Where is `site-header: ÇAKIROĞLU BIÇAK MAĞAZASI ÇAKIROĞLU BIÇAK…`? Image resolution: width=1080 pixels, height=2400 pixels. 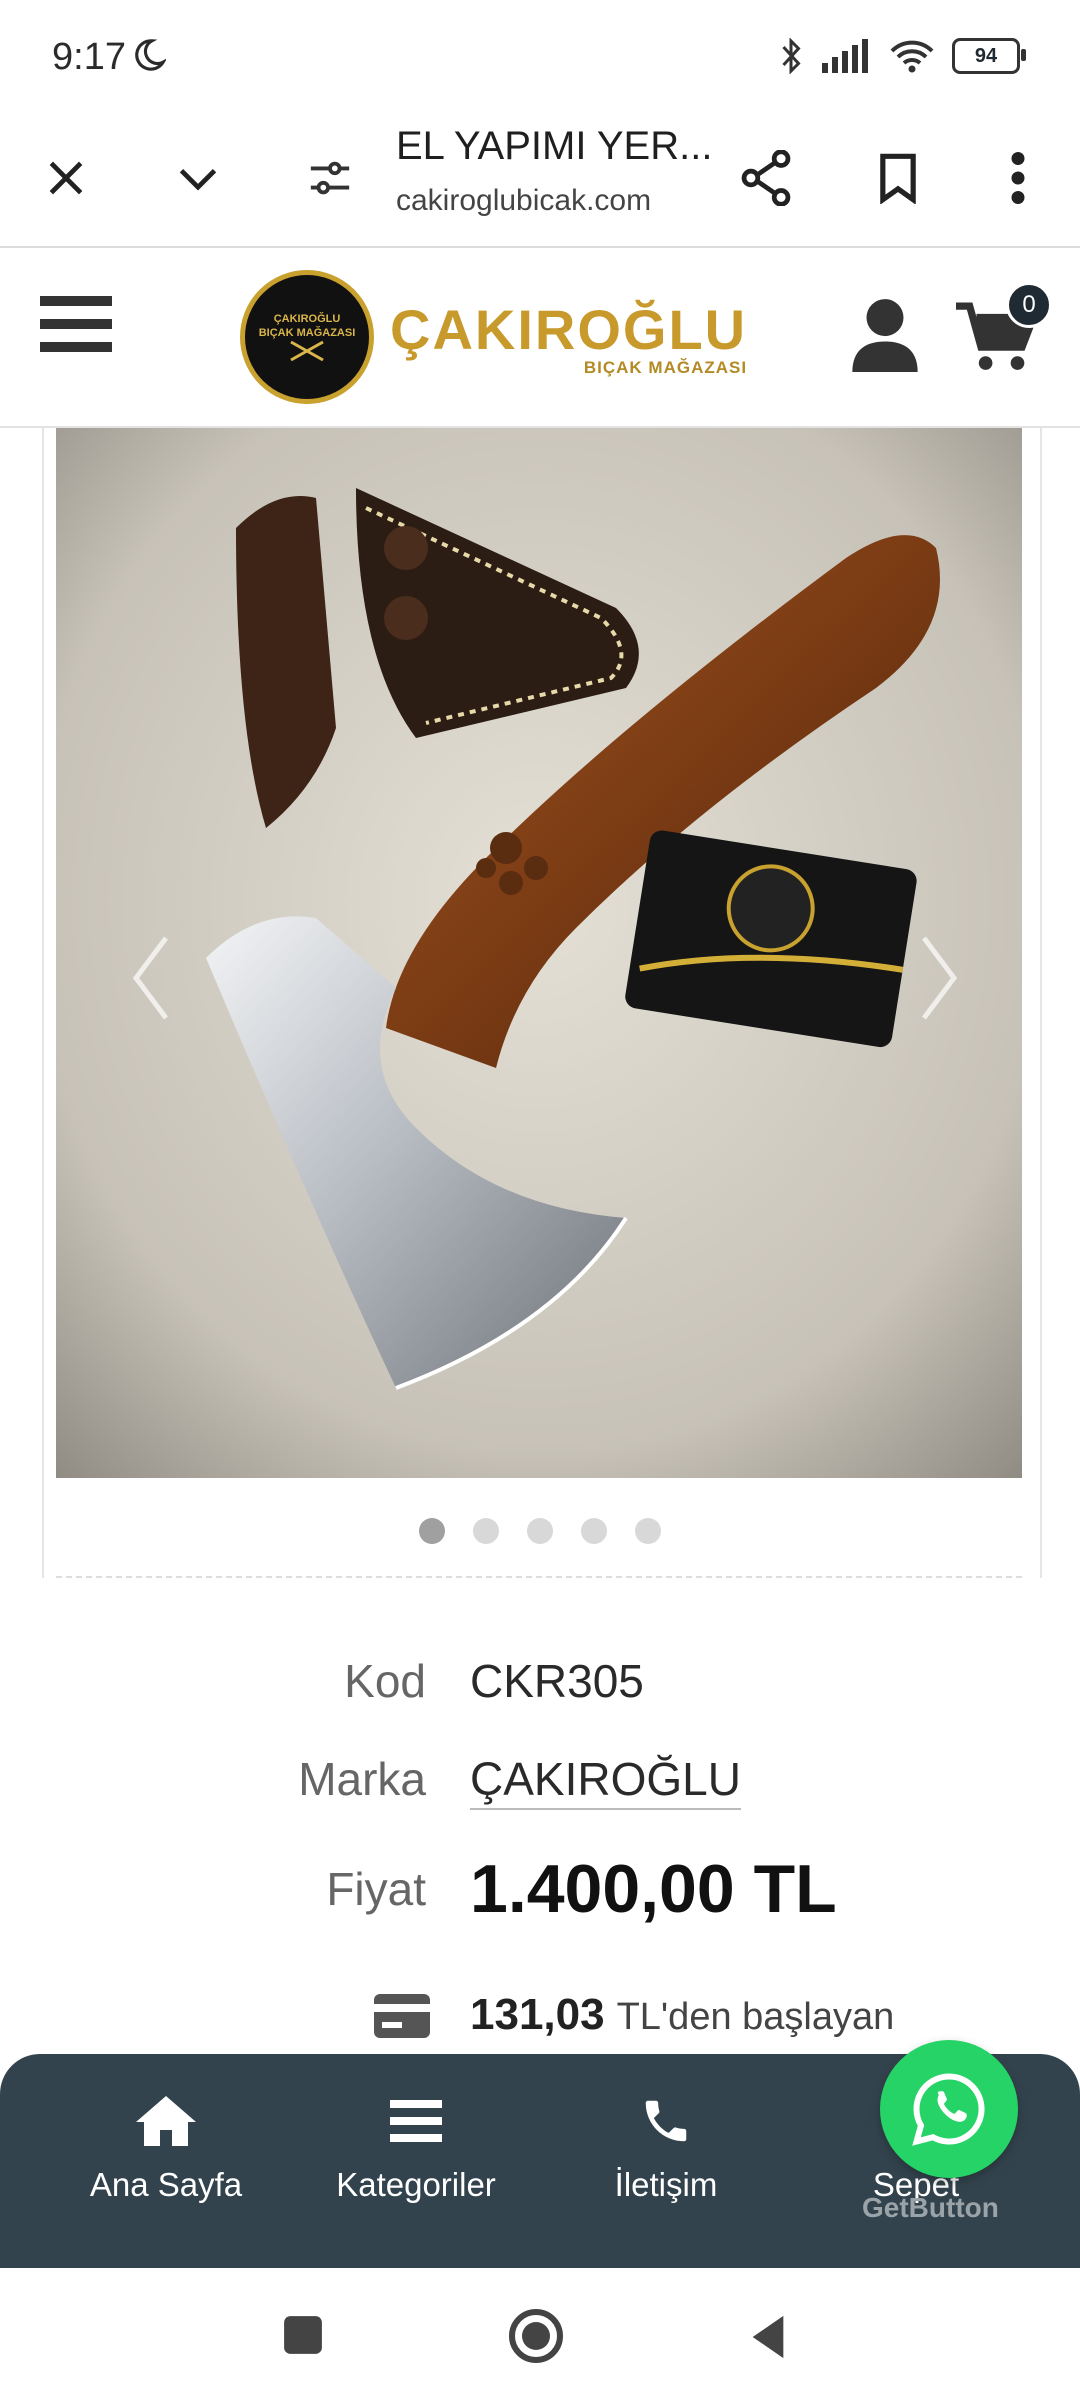 site-header: ÇAKIROĞLU BIÇAK MAĞAZASI ÇAKIROĞLU BIÇAK… is located at coordinates (540, 338).